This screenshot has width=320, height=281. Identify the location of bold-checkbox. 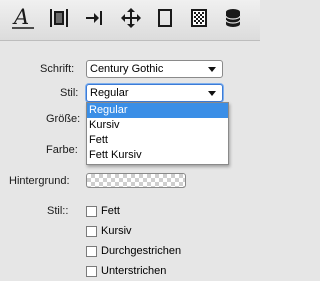
(91, 211).